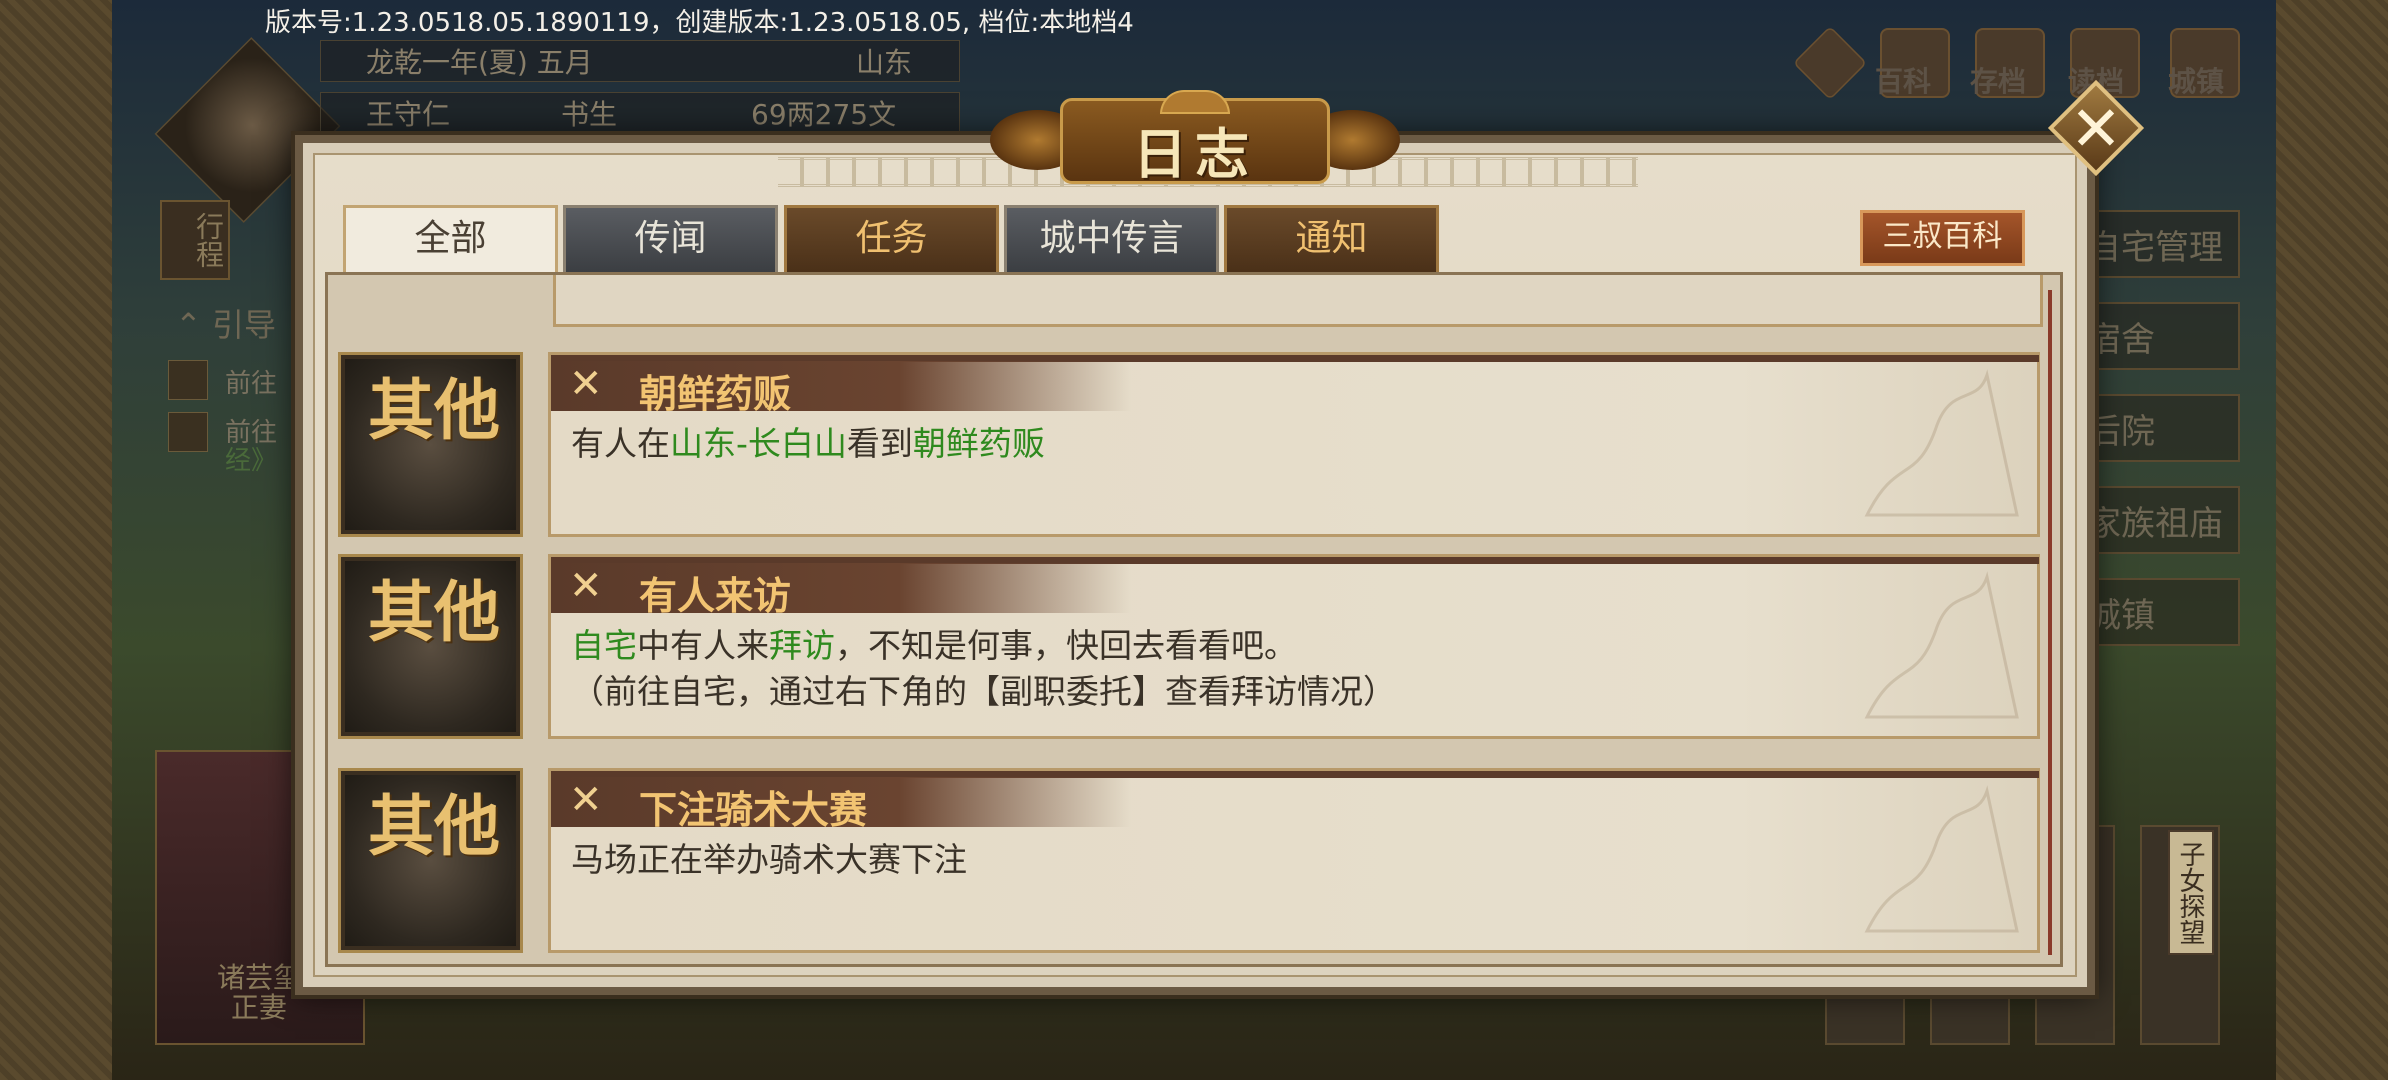 The height and width of the screenshot is (1080, 2388). Describe the element at coordinates (983, 691) in the screenshot. I see `log-body-line2: （前往自宅，通过右下角的【副职委托】查看拜访情况）` at that location.